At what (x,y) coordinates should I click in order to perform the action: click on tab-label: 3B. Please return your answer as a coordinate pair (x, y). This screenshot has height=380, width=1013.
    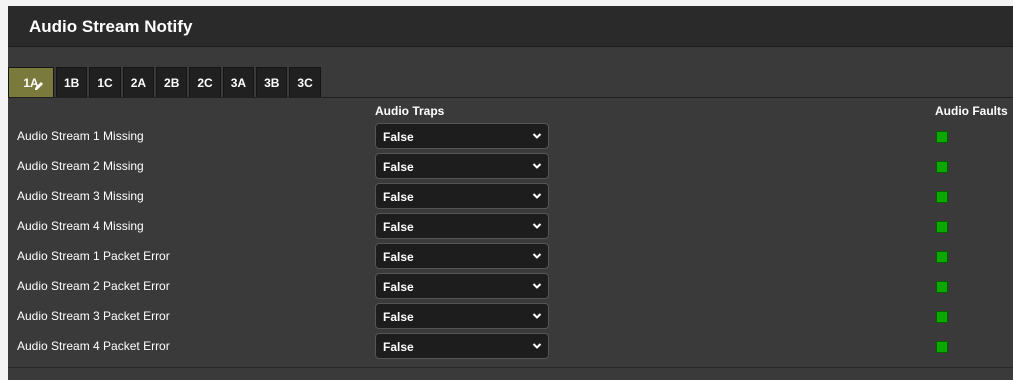
    Looking at the image, I should click on (272, 82).